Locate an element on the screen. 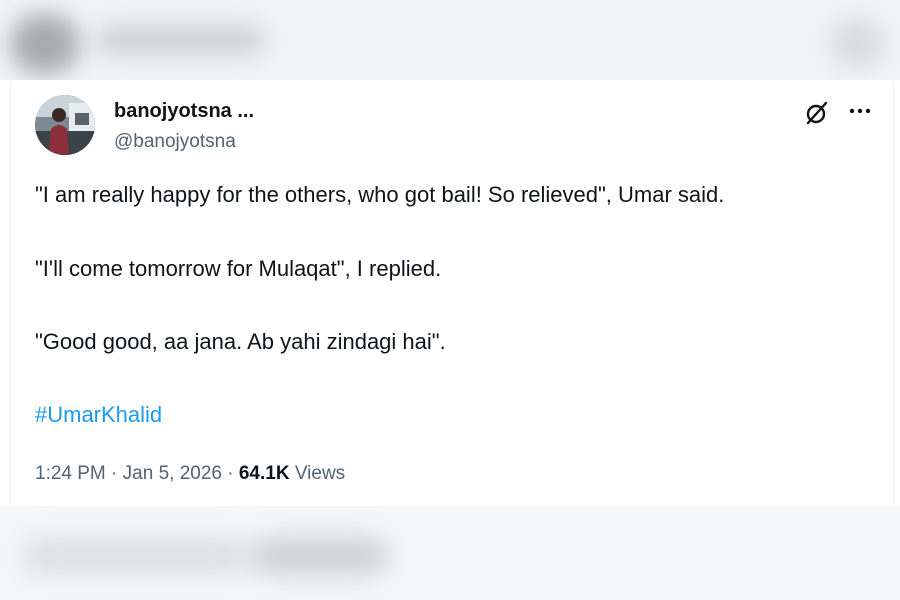 This screenshot has height=600, width=900. views-count: 64.1K is located at coordinates (264, 473).